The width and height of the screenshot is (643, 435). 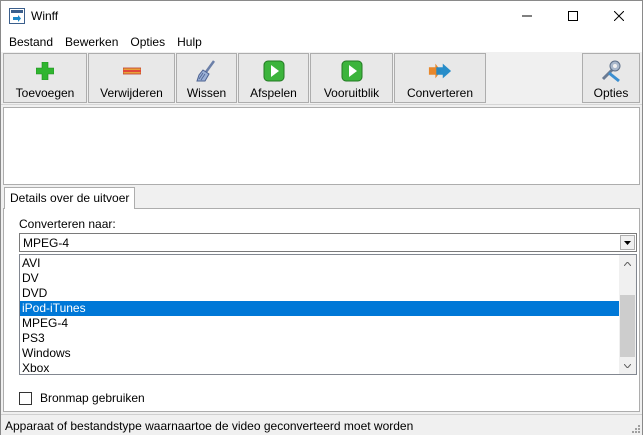 I want to click on list-item: Windows, so click(x=320, y=353).